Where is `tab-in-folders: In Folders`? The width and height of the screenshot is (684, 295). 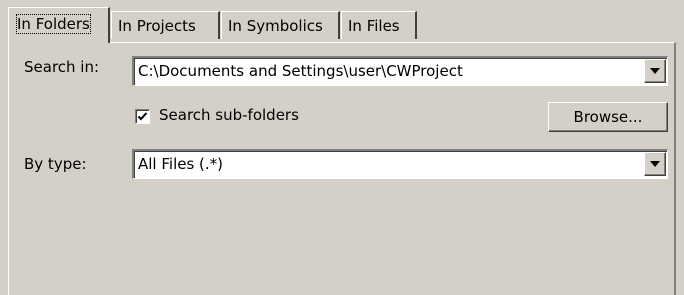 tab-in-folders: In Folders is located at coordinates (59, 25).